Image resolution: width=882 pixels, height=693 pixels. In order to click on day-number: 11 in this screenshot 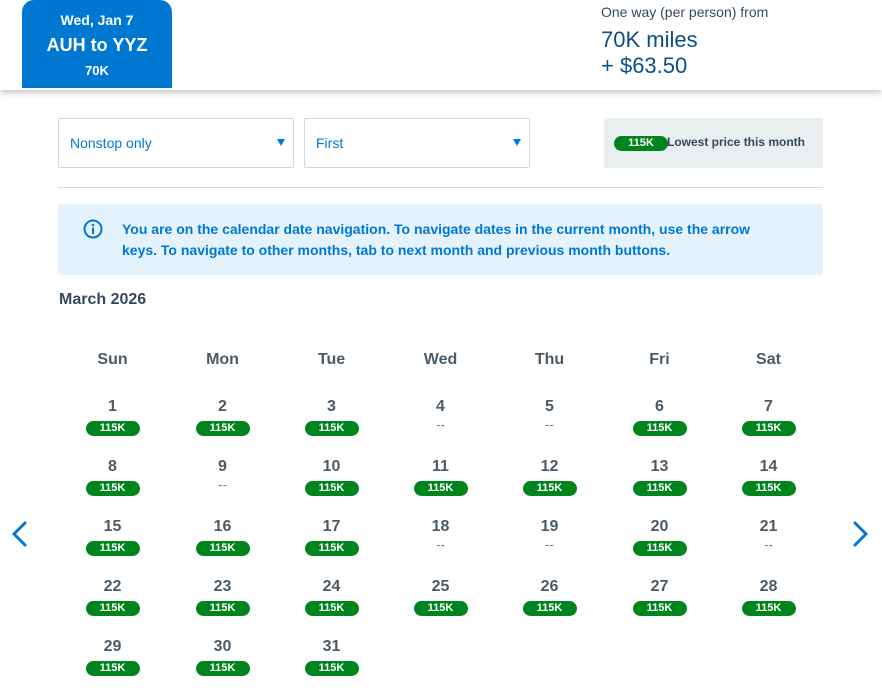, I will do `click(440, 466)`.